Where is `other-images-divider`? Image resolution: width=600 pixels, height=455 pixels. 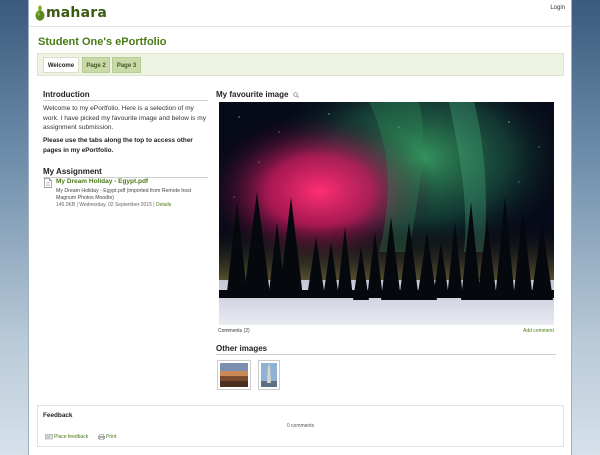 other-images-divider is located at coordinates (386, 354).